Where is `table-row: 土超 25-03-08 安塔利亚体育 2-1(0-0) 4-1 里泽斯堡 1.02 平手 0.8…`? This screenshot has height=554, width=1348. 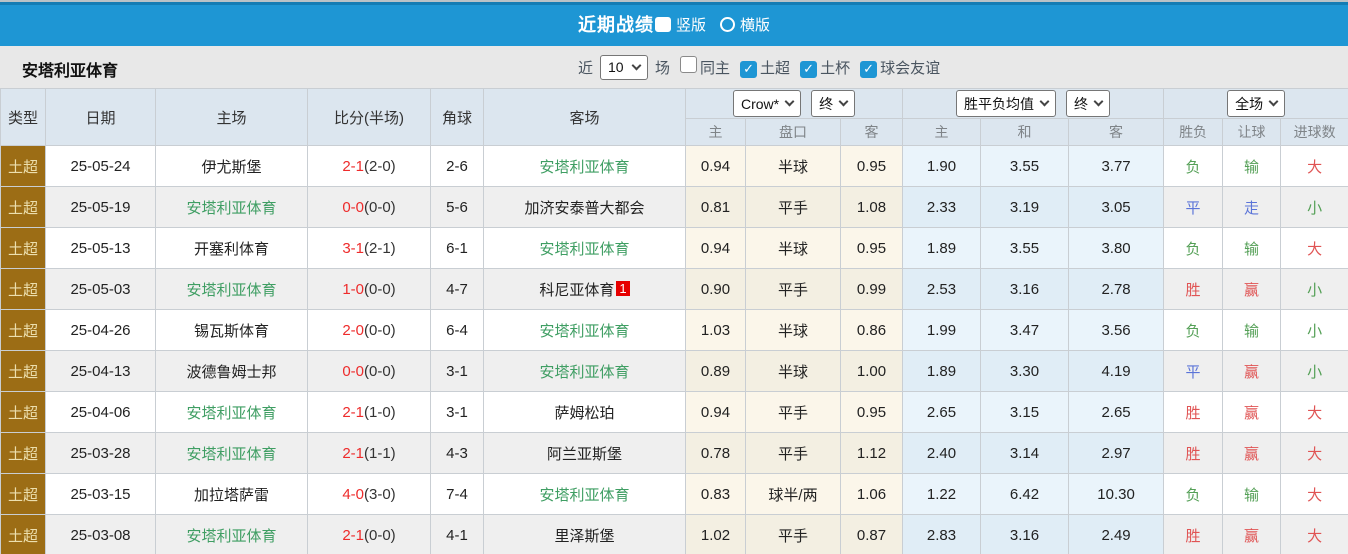 table-row: 土超 25-03-08 安塔利亚体育 2-1(0-0) 4-1 里泽斯堡 1.02 平手 0.8… is located at coordinates (674, 534).